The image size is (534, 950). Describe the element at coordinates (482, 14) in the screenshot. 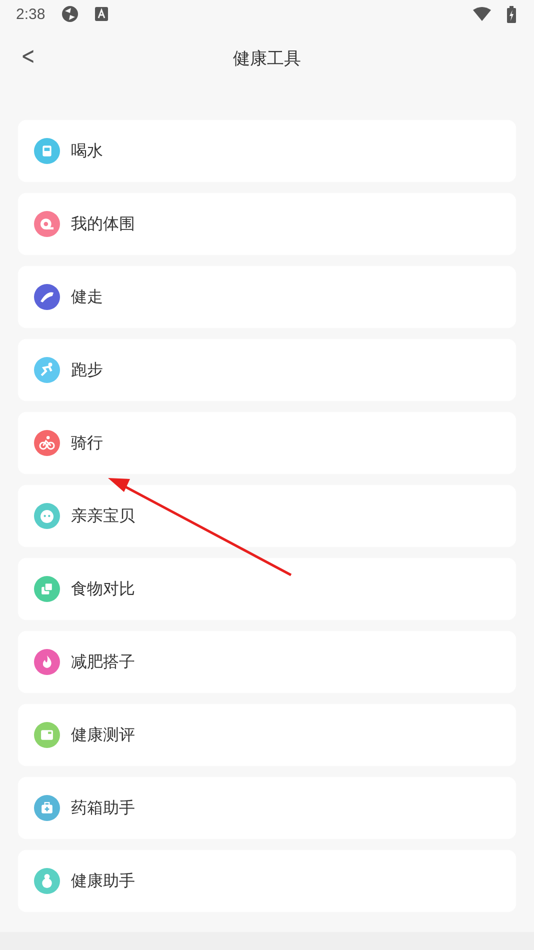

I see `wifi-icon` at that location.